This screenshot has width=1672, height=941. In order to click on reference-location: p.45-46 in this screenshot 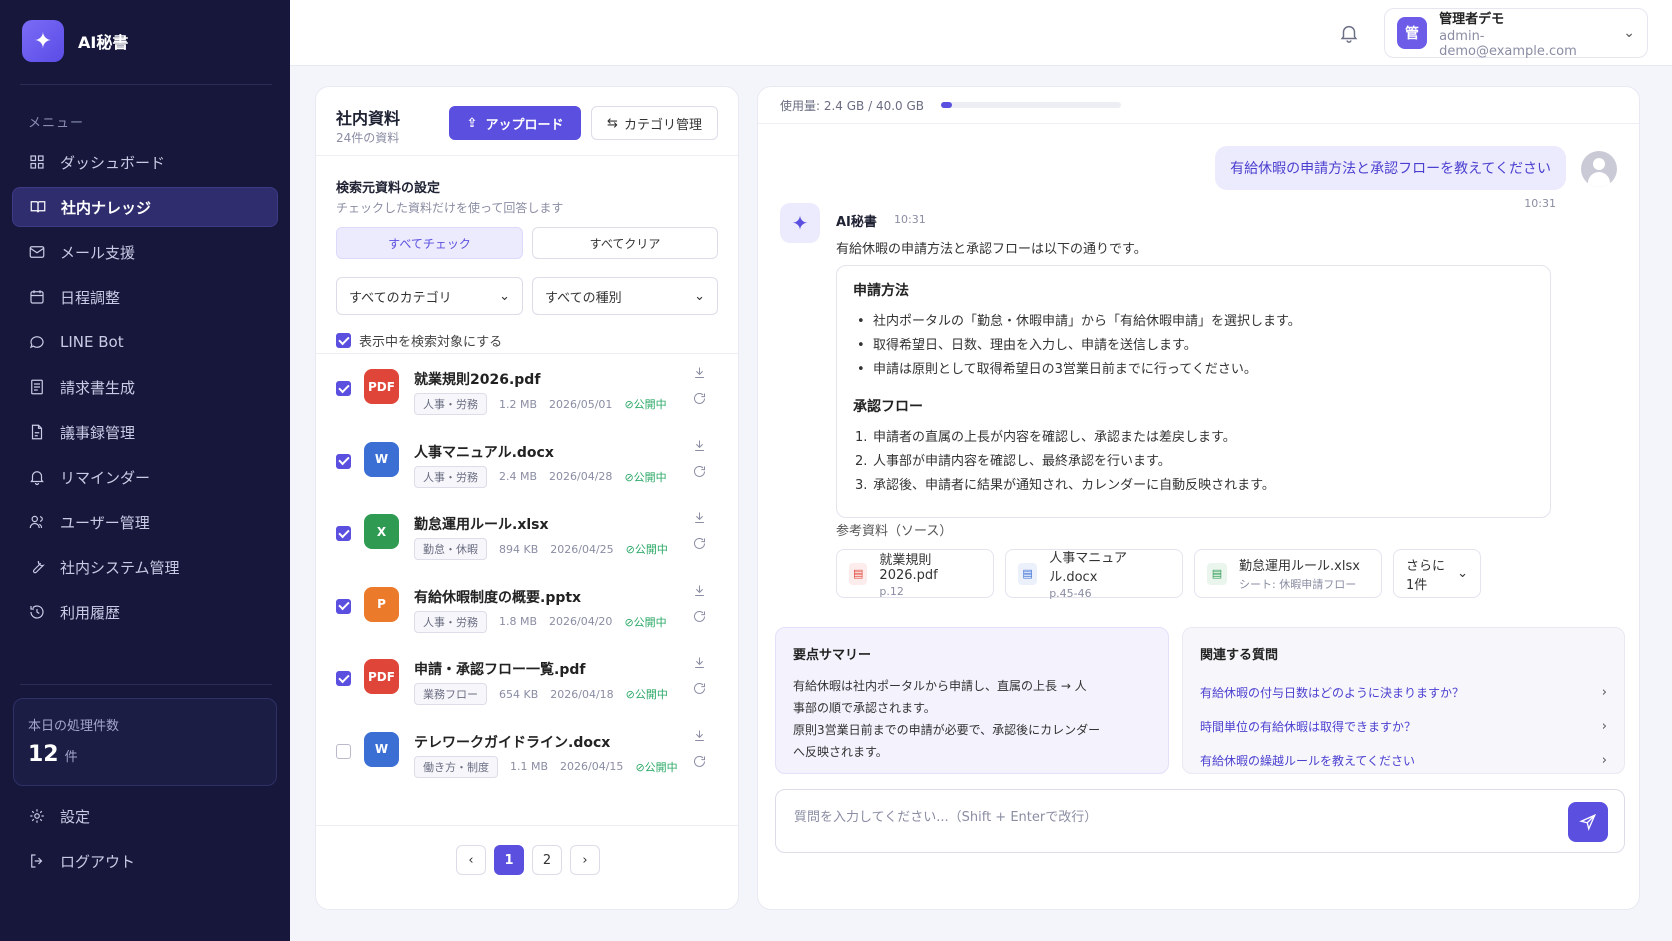, I will do `click(1070, 593)`.